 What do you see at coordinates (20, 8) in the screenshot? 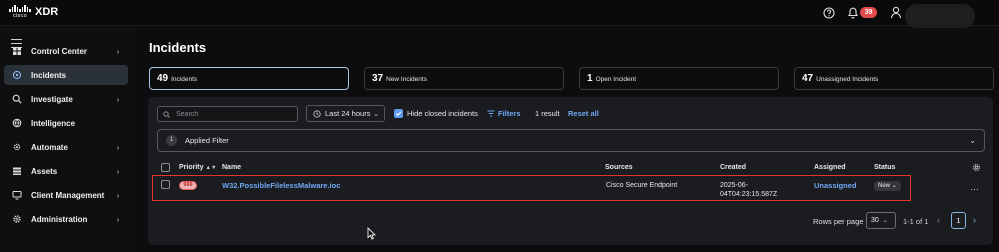
I see `cisco-logo-bars` at bounding box center [20, 8].